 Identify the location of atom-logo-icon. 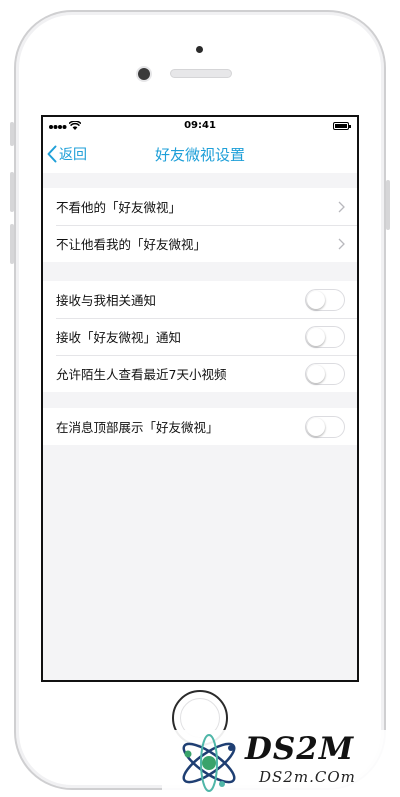
(209, 763).